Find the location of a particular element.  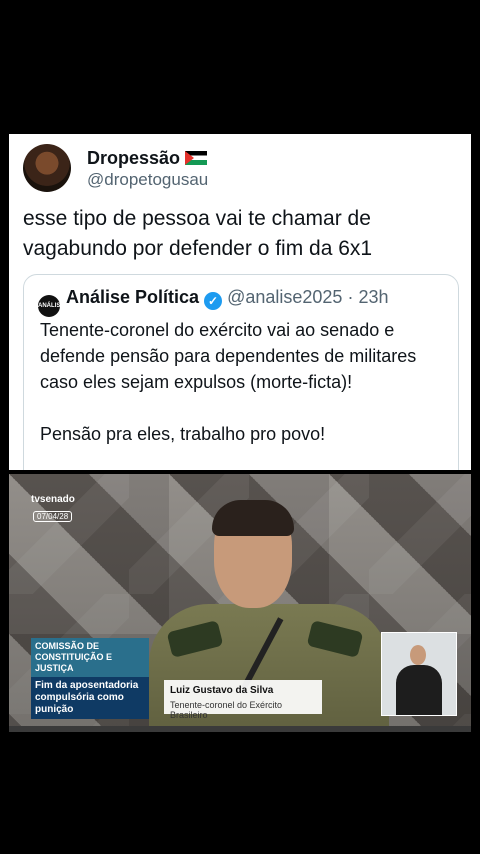

quoted-timestamp: 23h is located at coordinates (373, 297).